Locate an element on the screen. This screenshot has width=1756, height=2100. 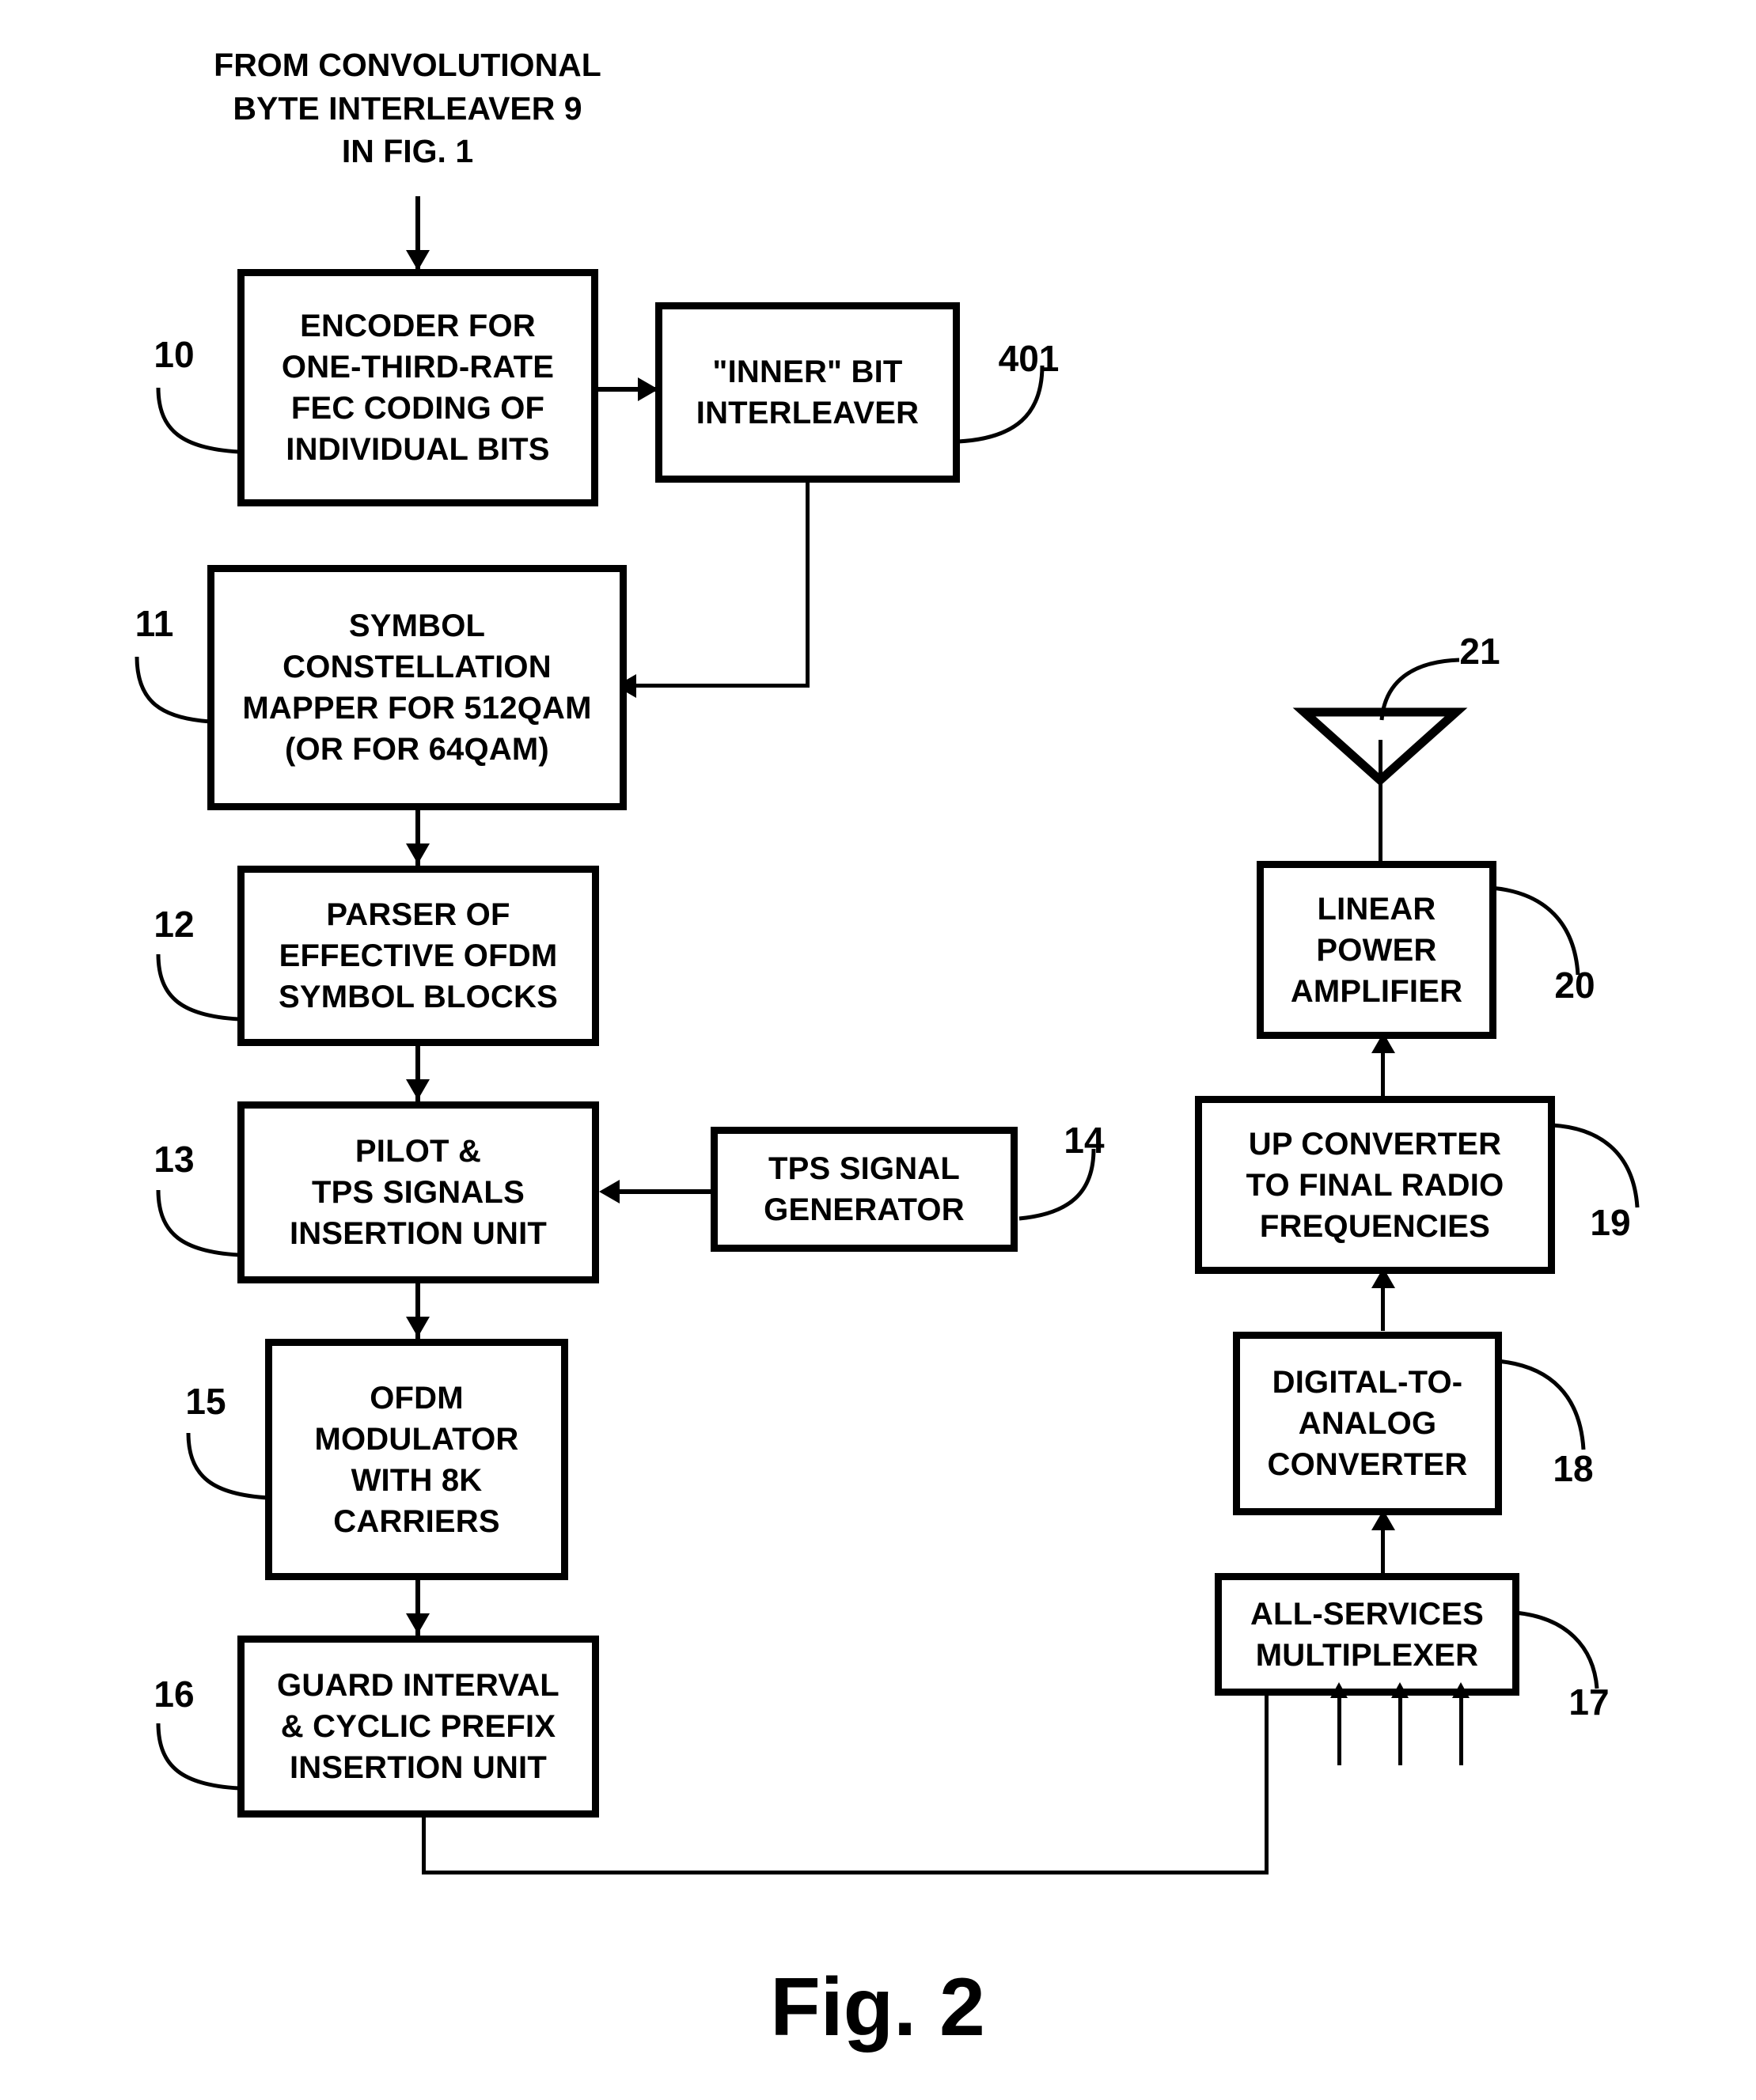
connector-guard-down is located at coordinates (424, 1846).